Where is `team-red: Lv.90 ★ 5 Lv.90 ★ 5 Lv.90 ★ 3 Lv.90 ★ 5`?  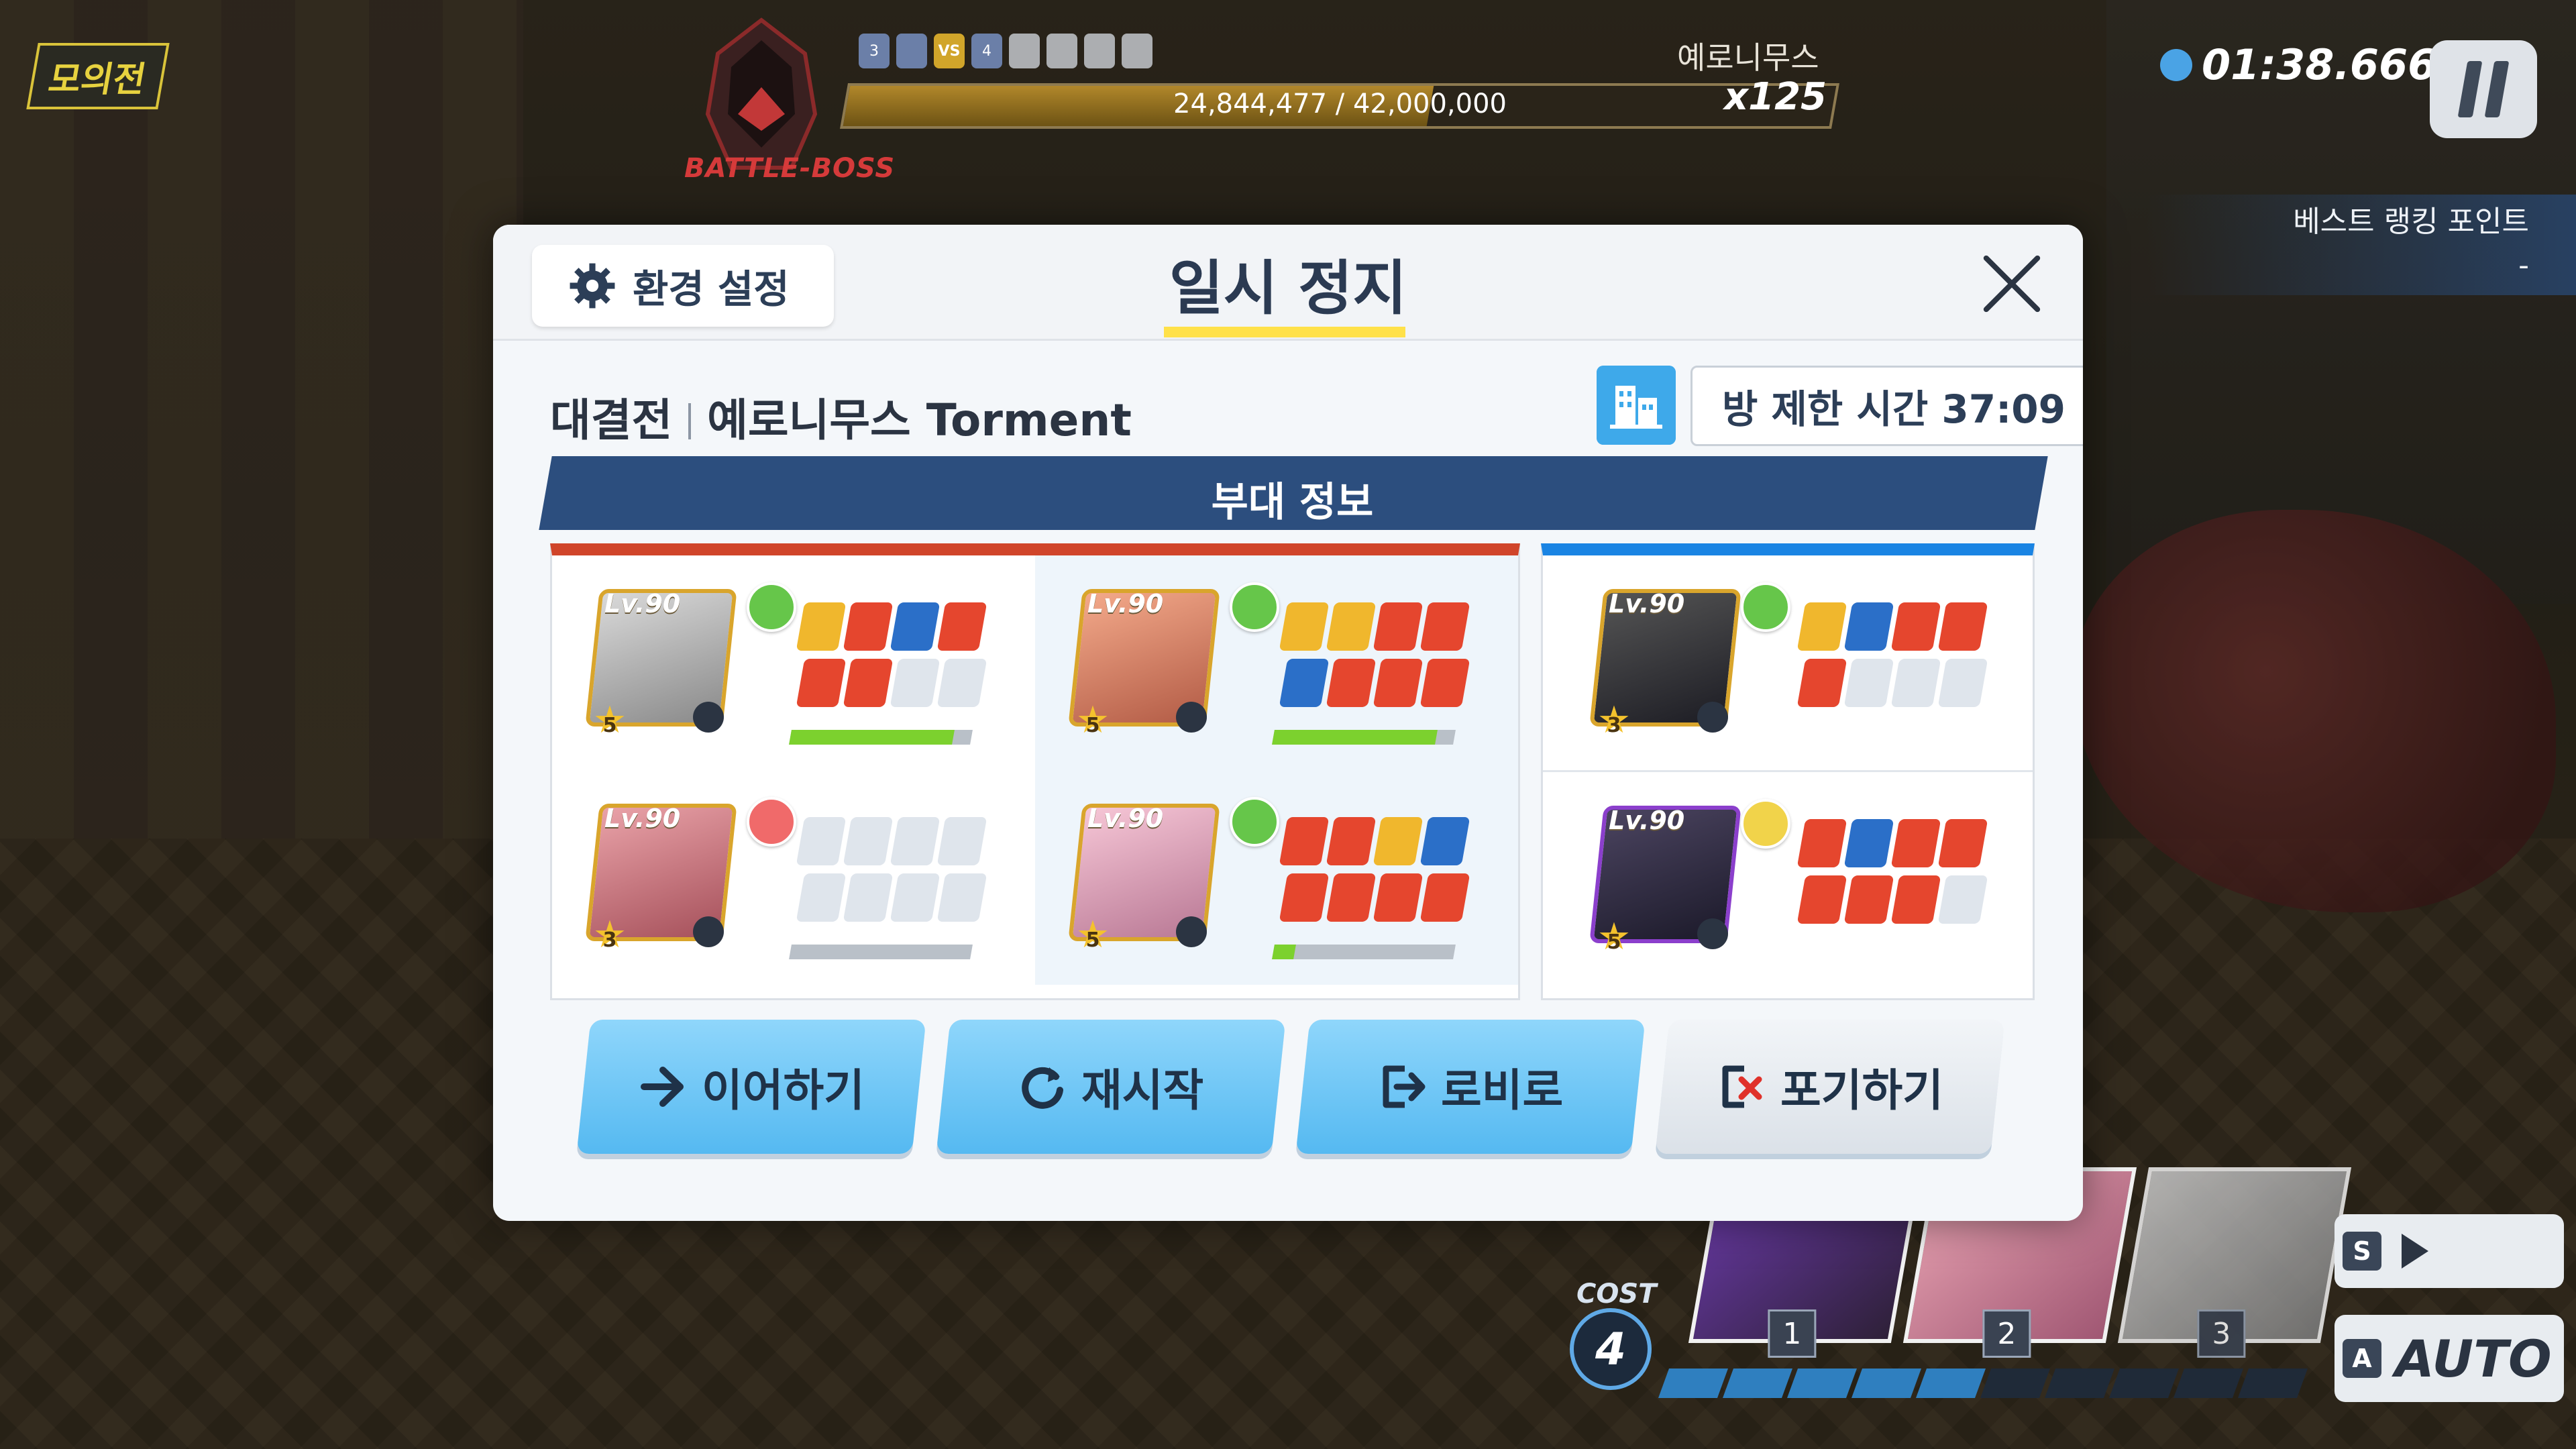
team-red: Lv.90 ★ 5 Lv.90 ★ 5 Lv.90 ★ 3 Lv.90 ★ 5 is located at coordinates (1035, 771).